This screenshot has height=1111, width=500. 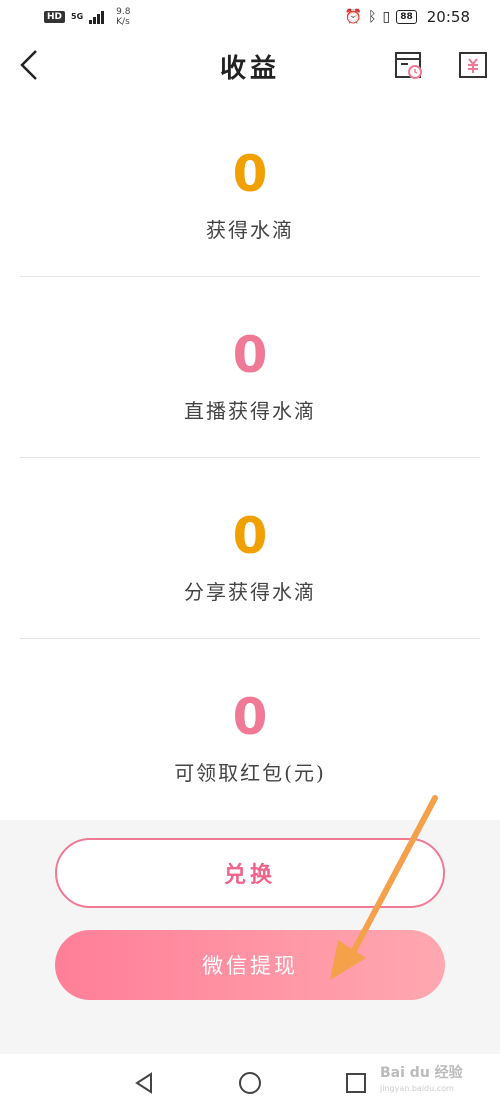 I want to click on stat-live-water-drops: 0 直播获得水滴, so click(x=250, y=367).